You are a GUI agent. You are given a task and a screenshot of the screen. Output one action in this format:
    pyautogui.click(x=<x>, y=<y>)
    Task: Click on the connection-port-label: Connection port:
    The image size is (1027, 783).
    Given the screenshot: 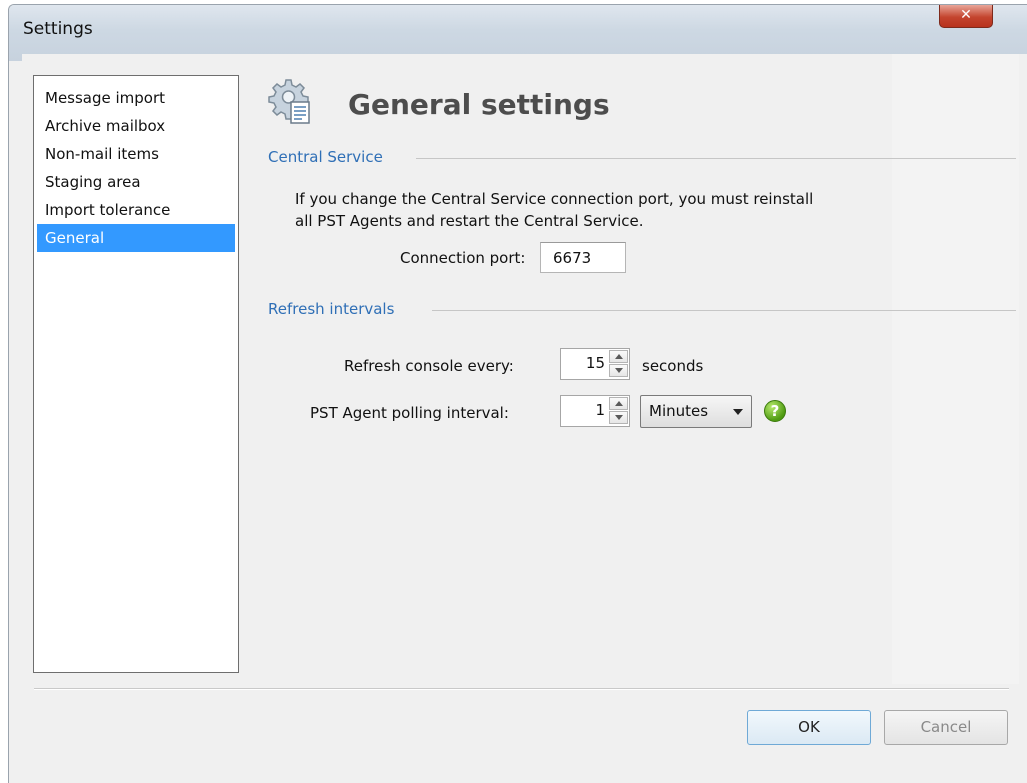 What is the action you would take?
    pyautogui.click(x=463, y=258)
    